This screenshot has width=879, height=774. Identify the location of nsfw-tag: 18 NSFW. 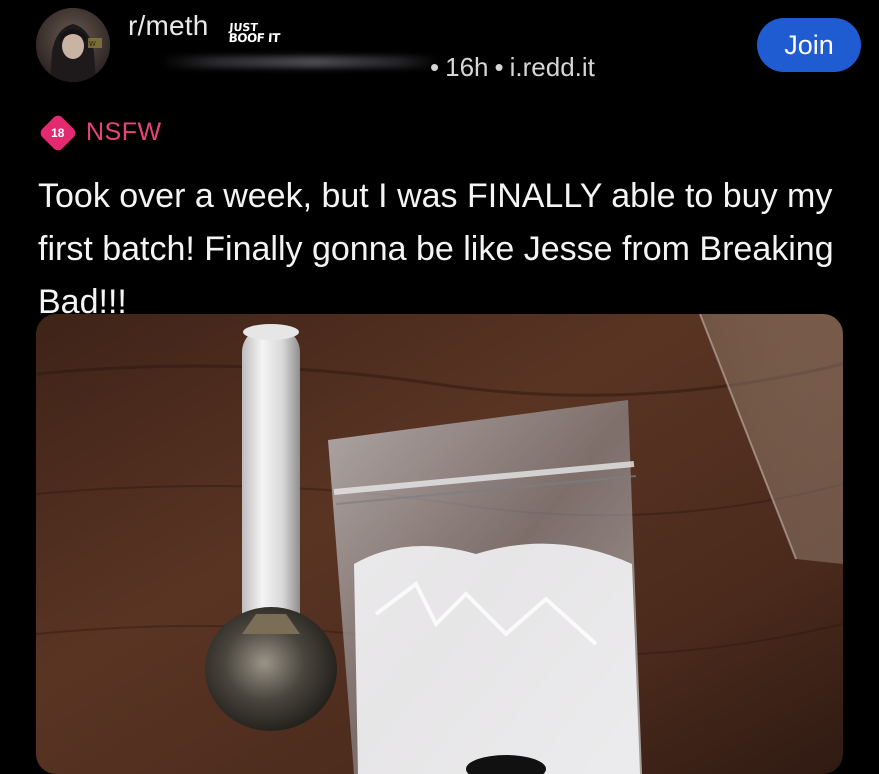
(100, 132).